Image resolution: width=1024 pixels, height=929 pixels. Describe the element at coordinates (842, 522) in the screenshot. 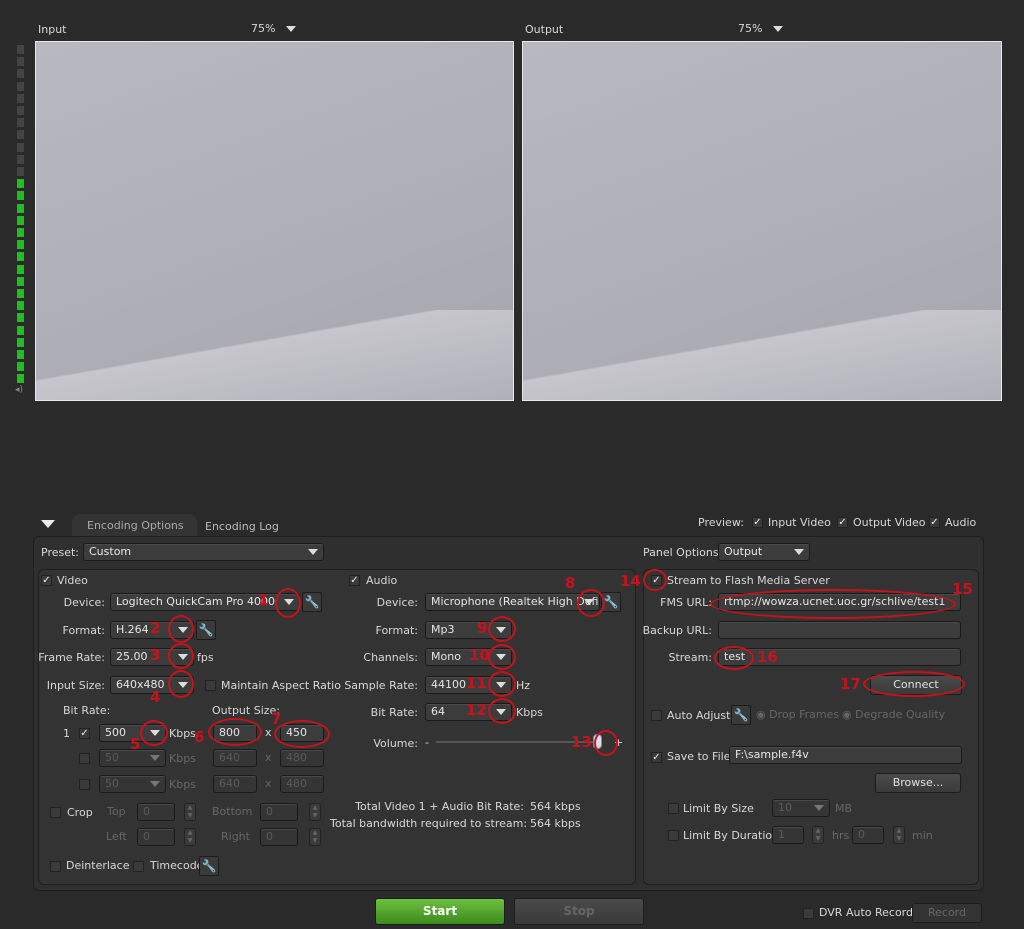

I see `output-video-checkbox: ✓` at that location.